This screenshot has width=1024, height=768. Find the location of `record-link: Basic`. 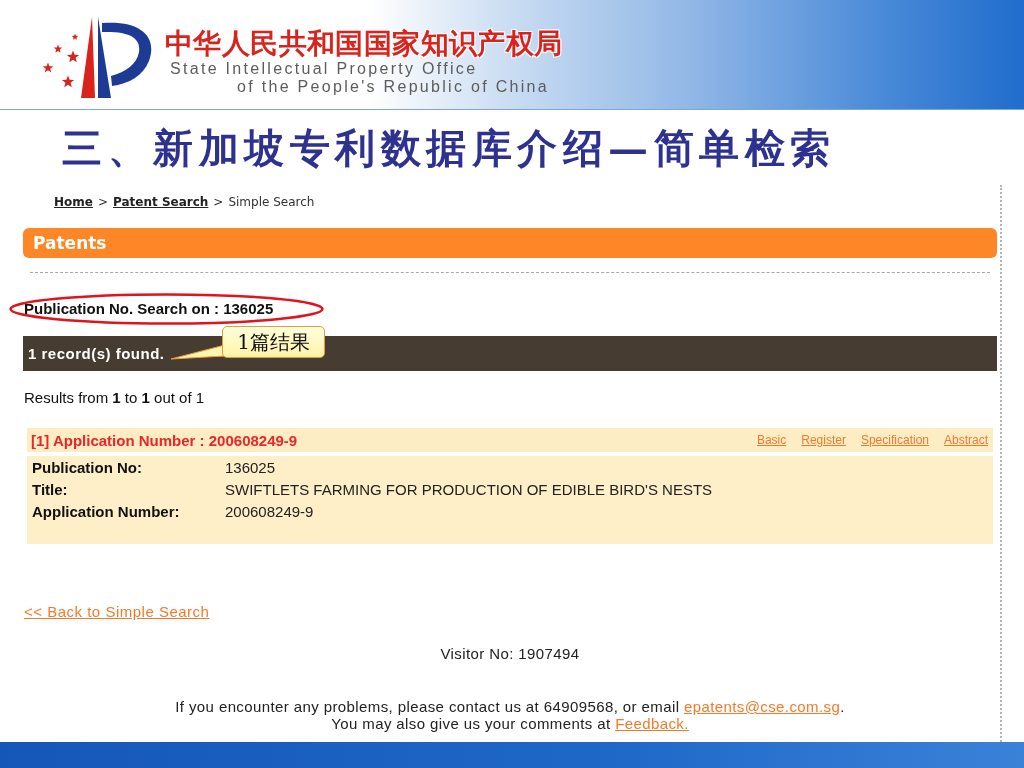

record-link: Basic is located at coordinates (771, 440).